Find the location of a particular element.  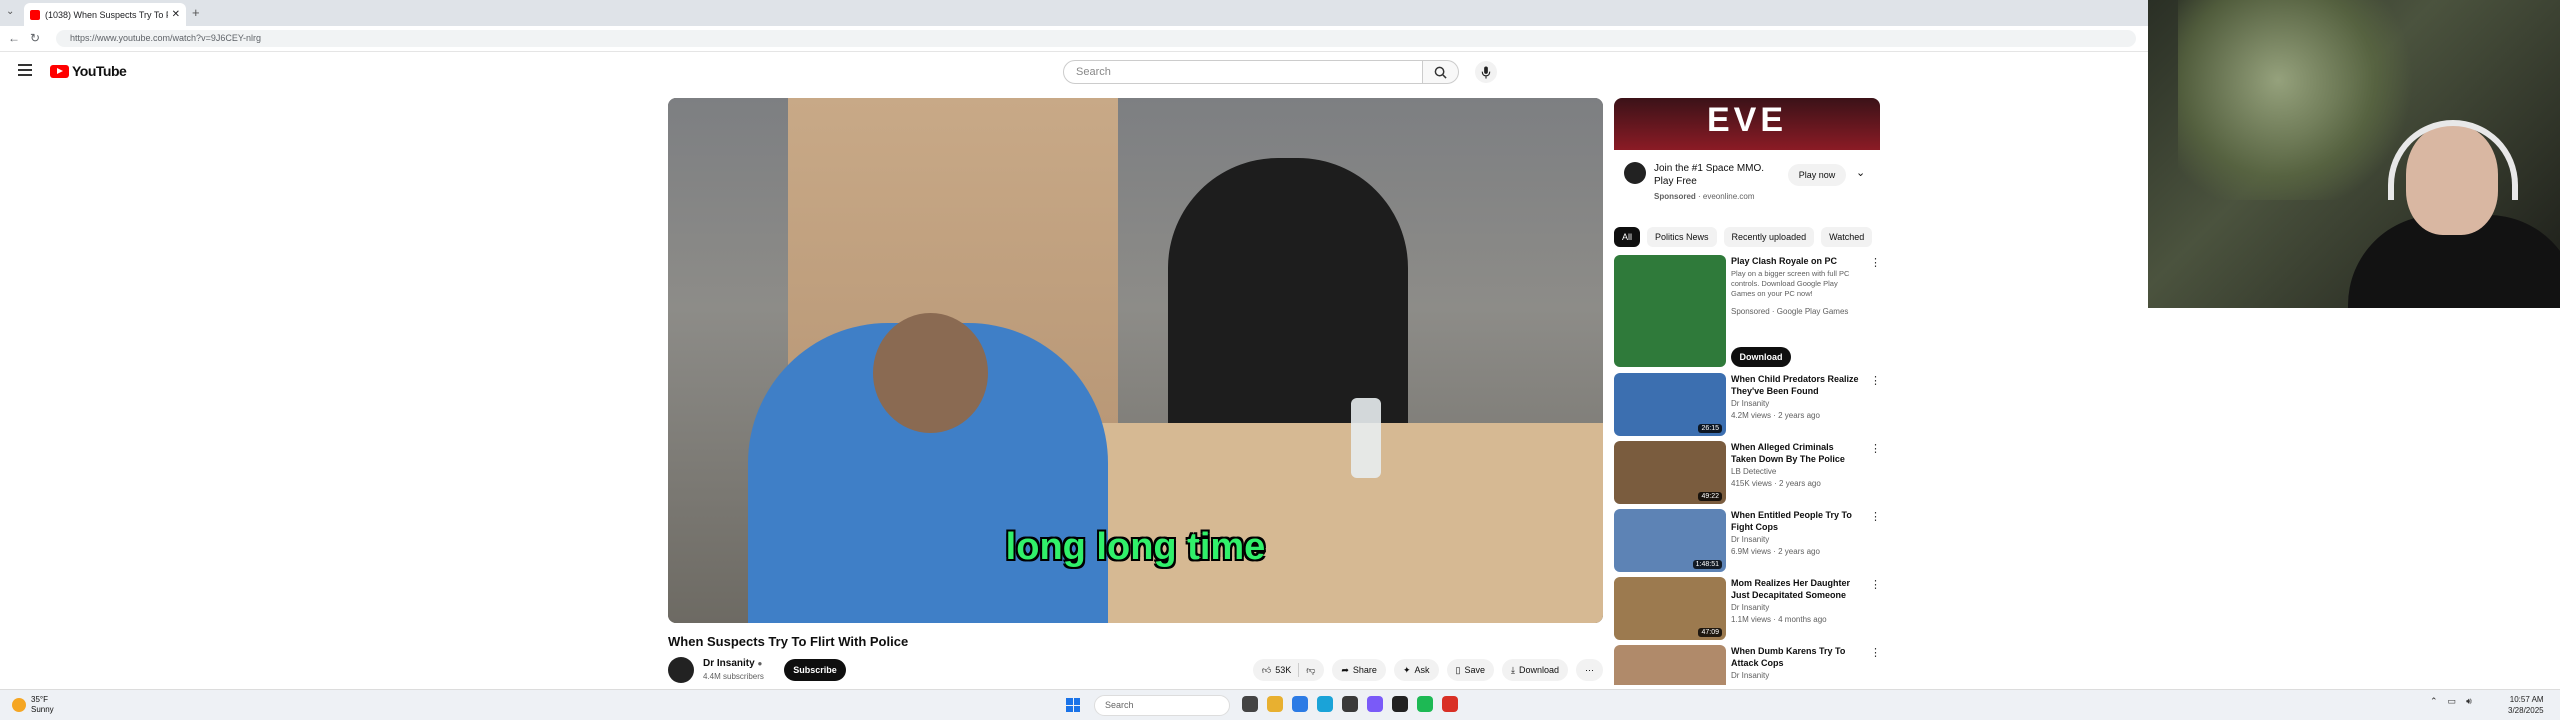

weather-widget: 35°F Sunny is located at coordinates (33, 705).